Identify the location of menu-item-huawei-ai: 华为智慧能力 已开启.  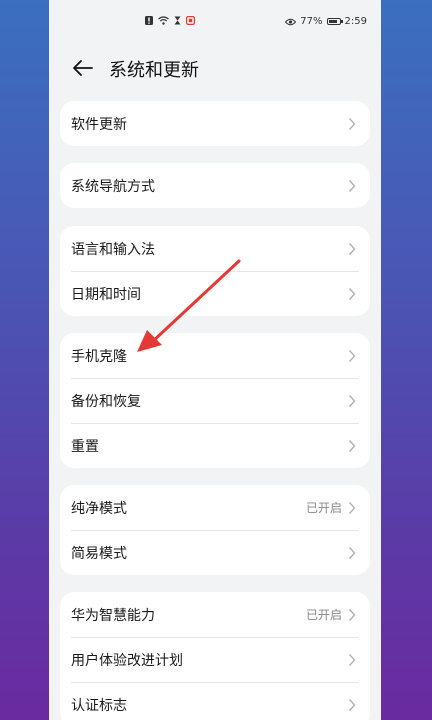
(215, 614).